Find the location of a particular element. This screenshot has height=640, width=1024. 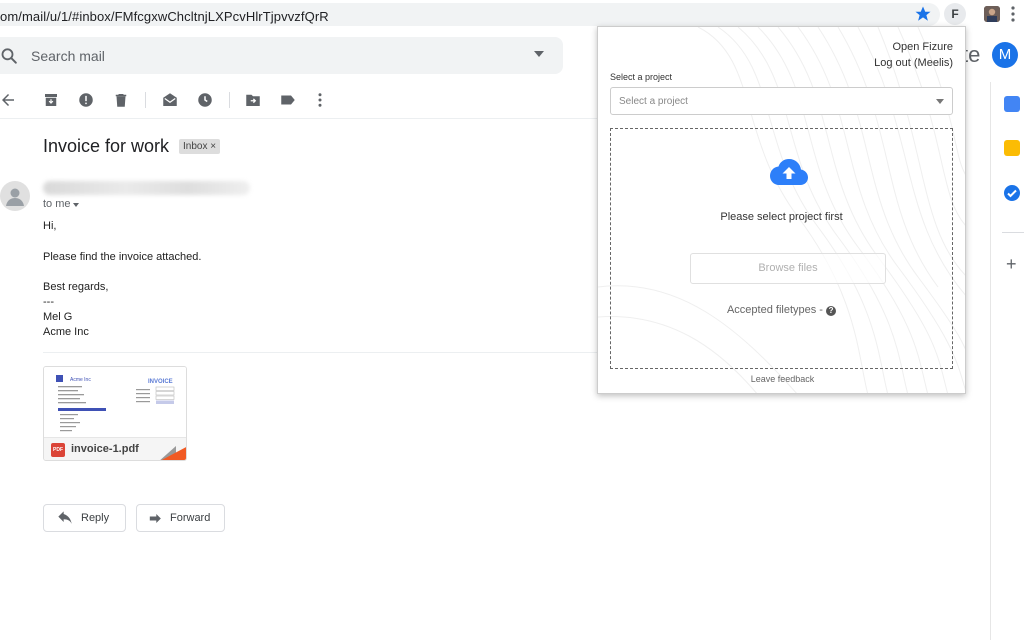

label-button is located at coordinates (288, 100).